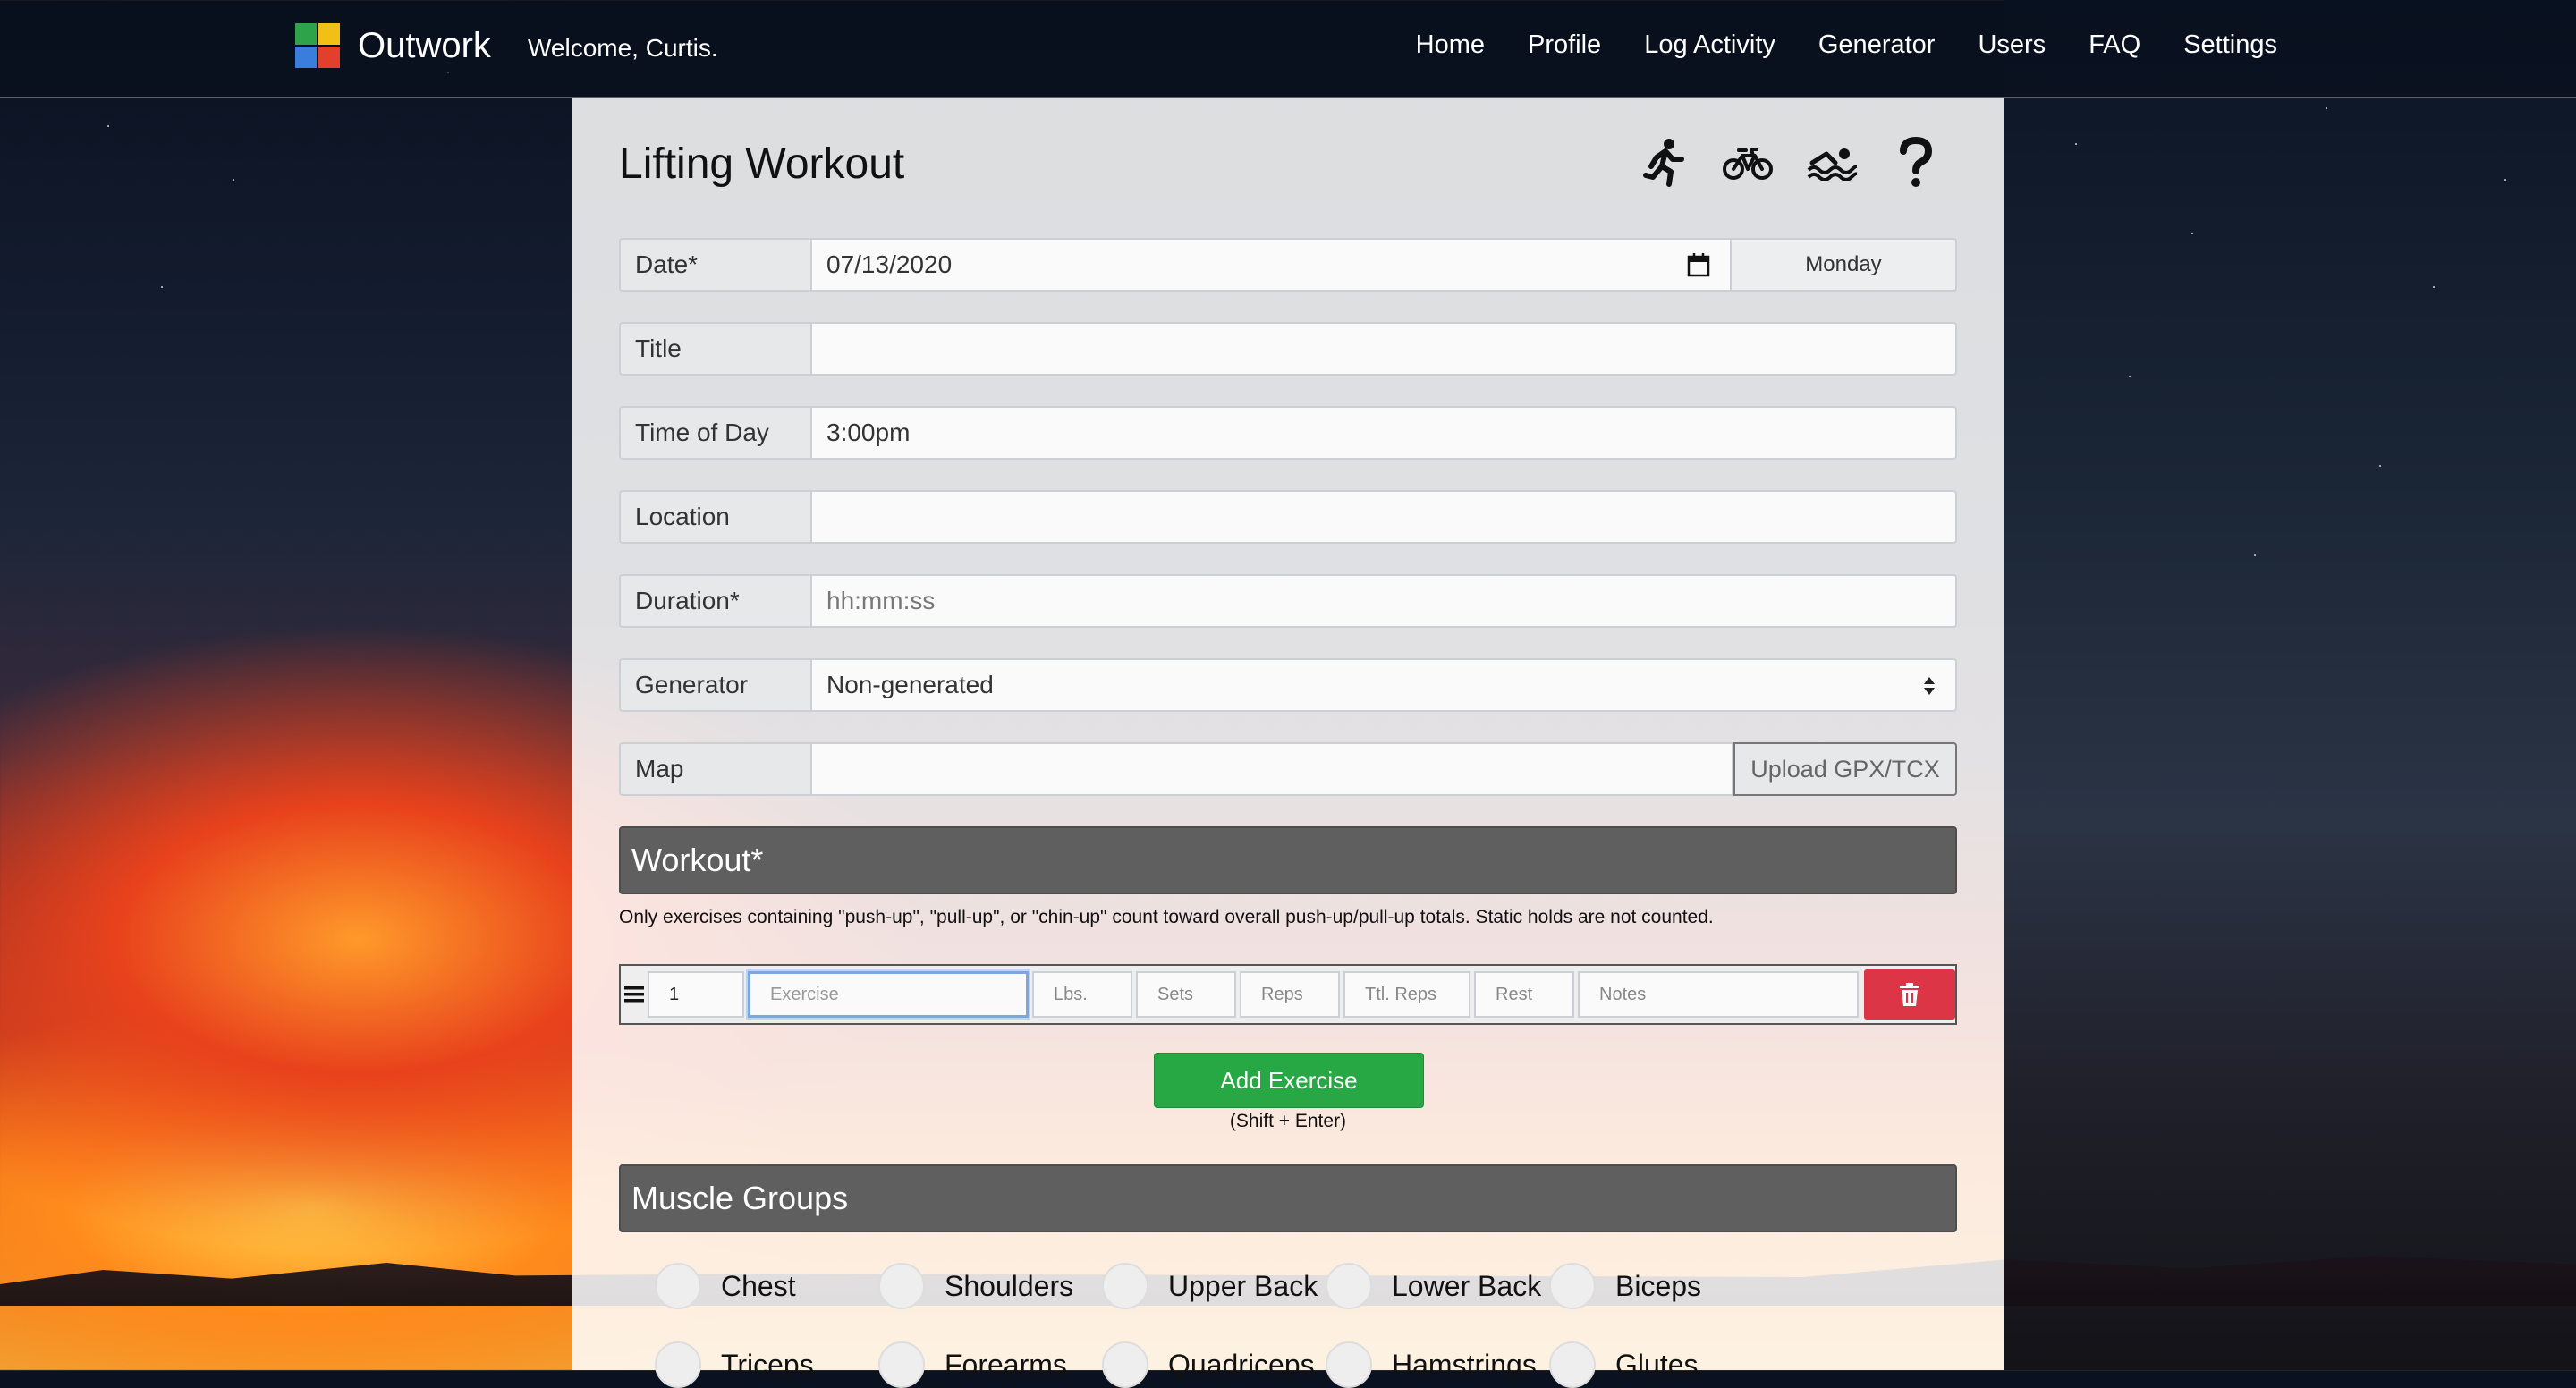  I want to click on exercise-sets-input: Sets, so click(1186, 995).